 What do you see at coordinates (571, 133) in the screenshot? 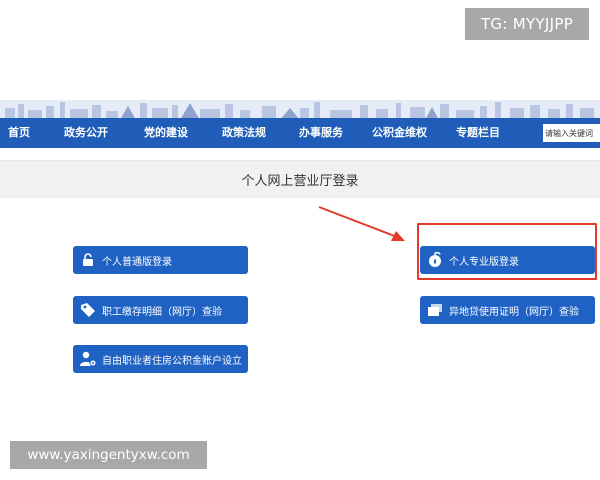
I see `search-input` at bounding box center [571, 133].